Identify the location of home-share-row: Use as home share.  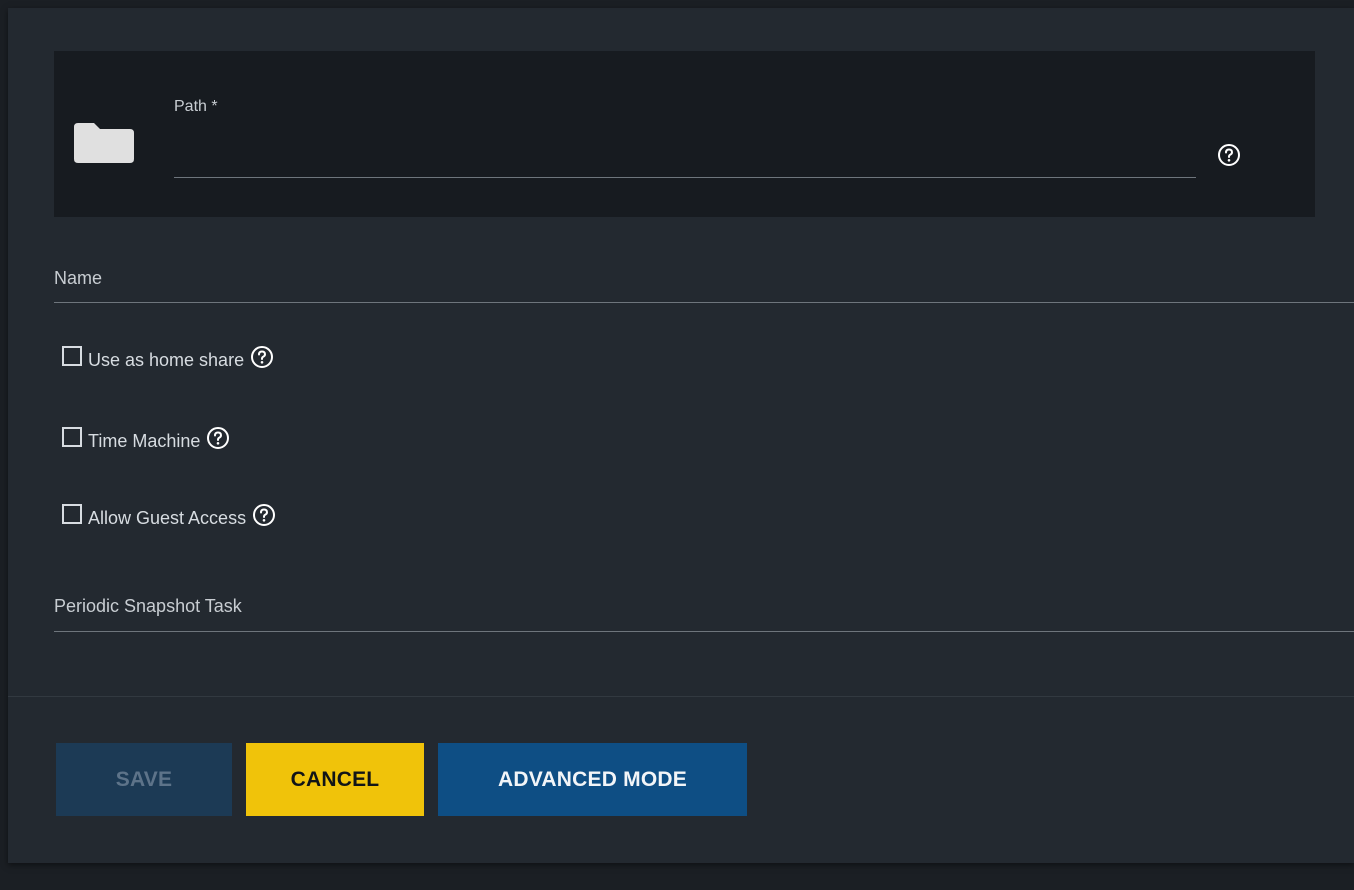
(168, 358).